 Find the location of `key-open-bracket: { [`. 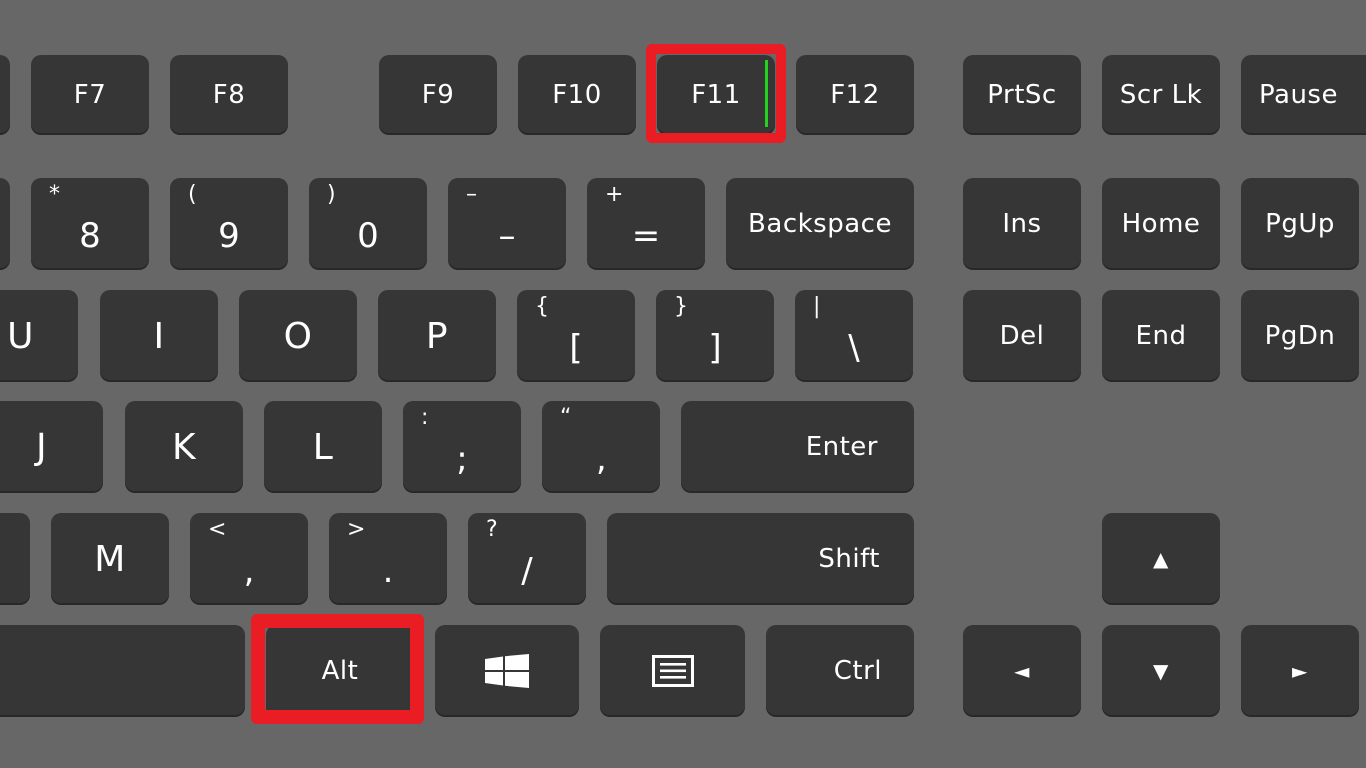

key-open-bracket: { [ is located at coordinates (576, 336).